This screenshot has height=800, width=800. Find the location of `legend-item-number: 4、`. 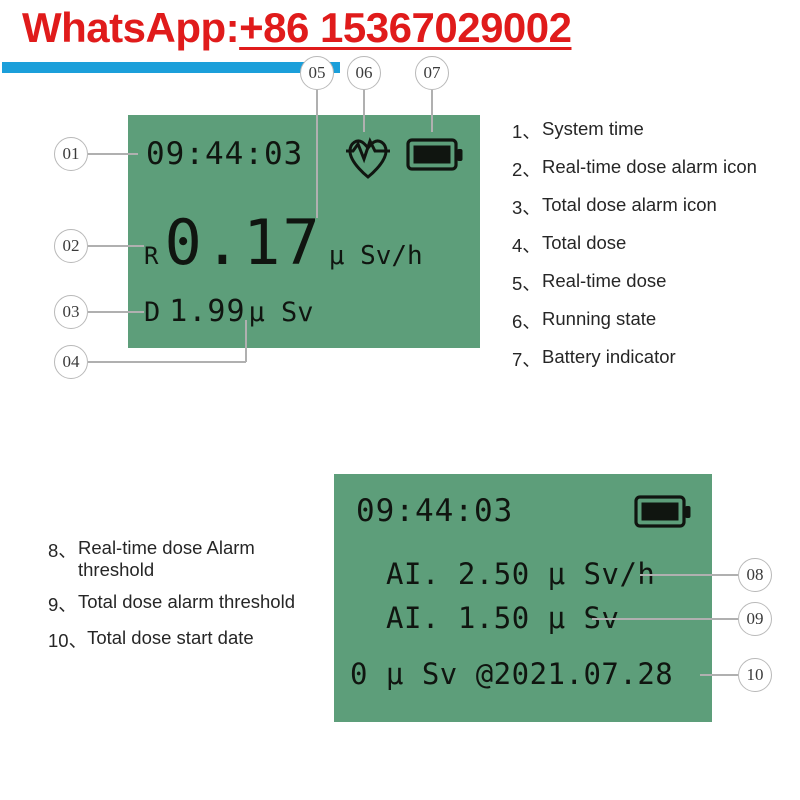

legend-item-number: 4、 is located at coordinates (526, 245).